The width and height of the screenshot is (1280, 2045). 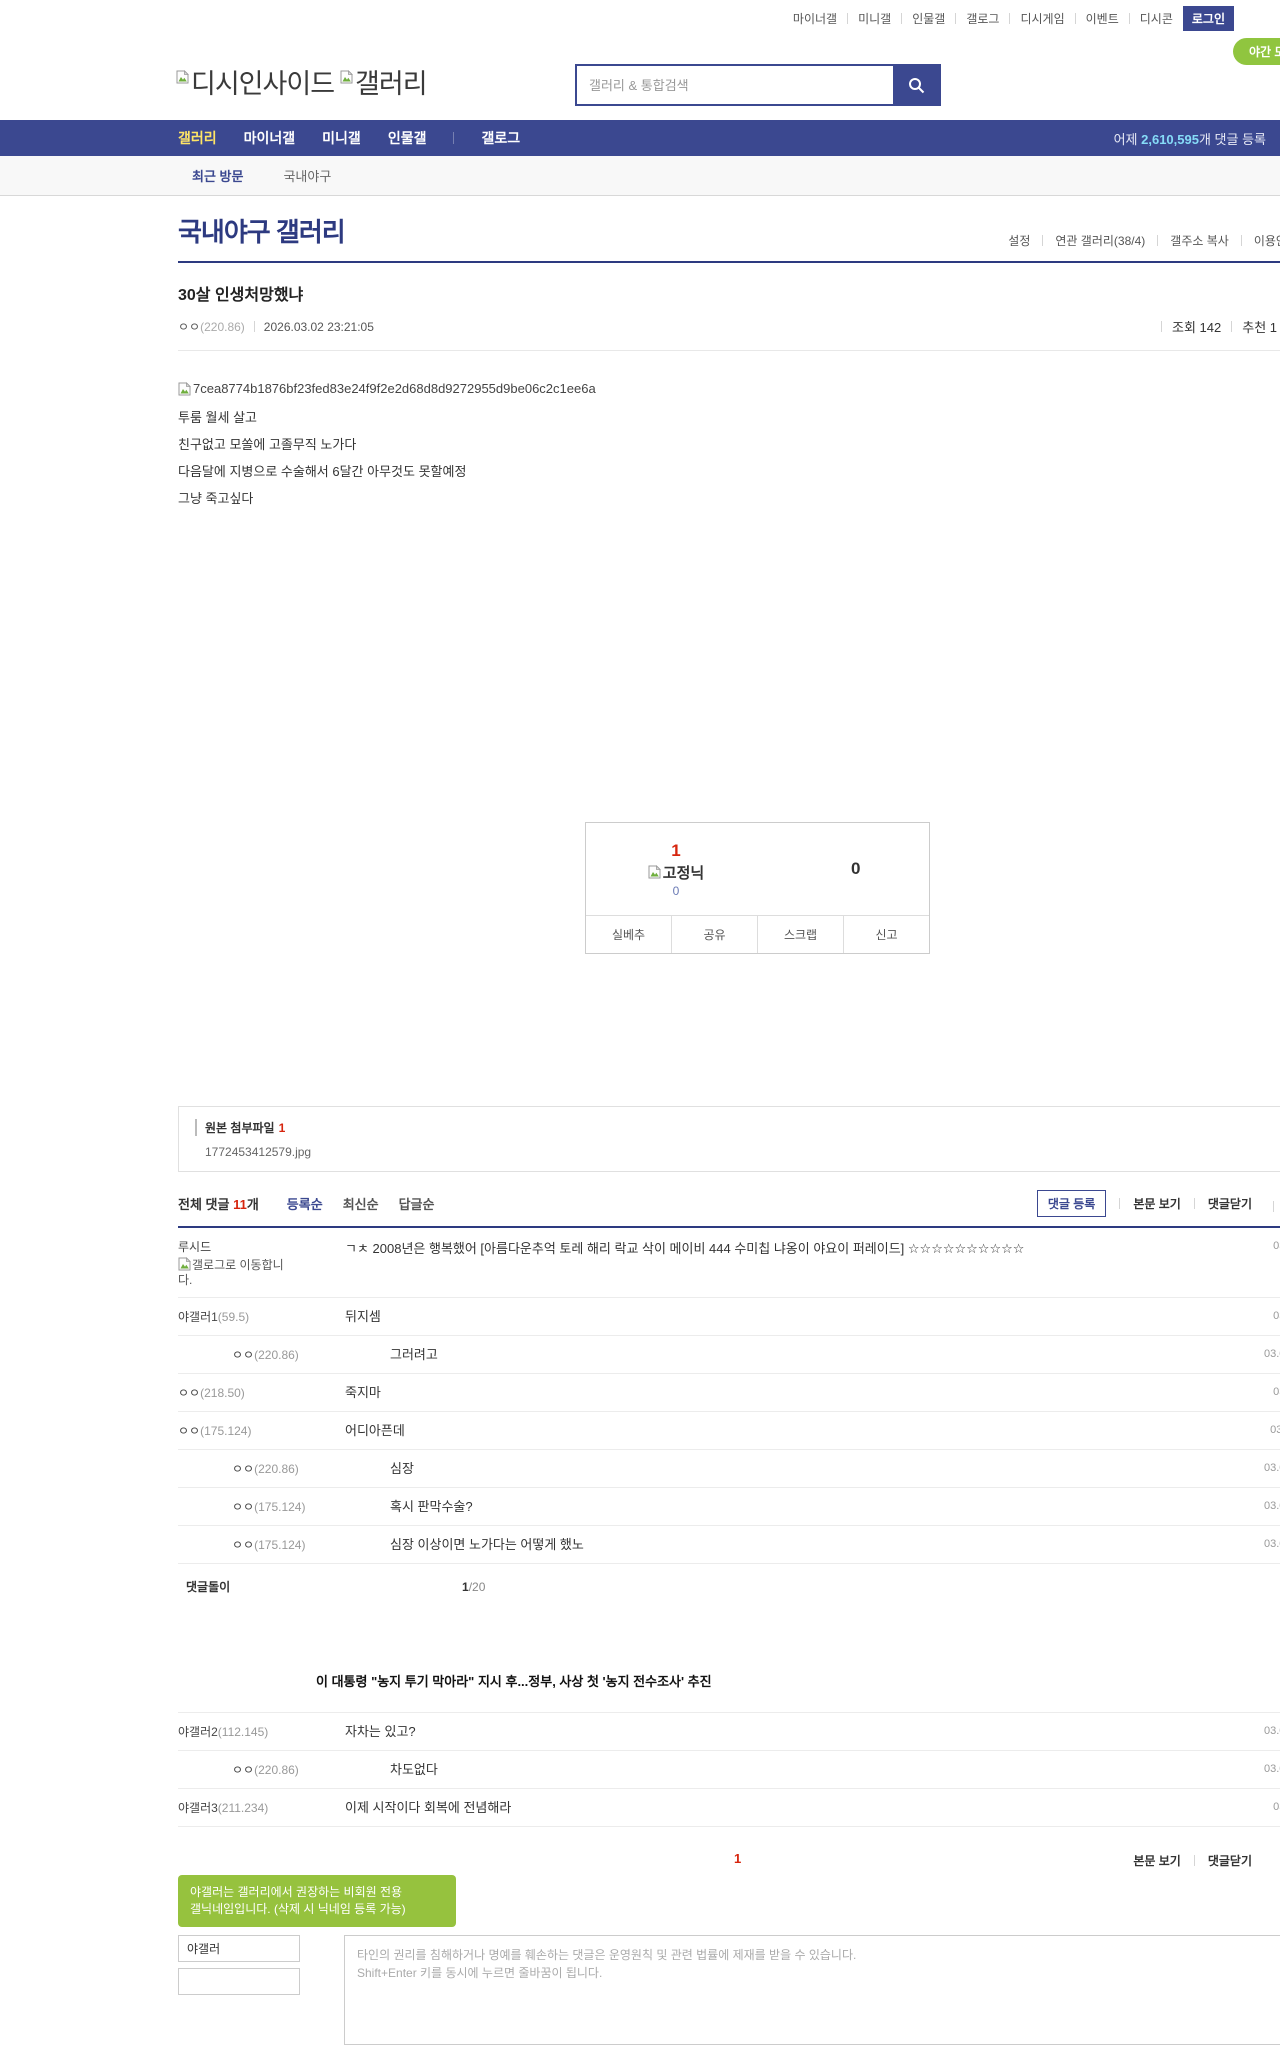 I want to click on site-logo: 디시인사이드 갤러리, so click(x=302, y=81).